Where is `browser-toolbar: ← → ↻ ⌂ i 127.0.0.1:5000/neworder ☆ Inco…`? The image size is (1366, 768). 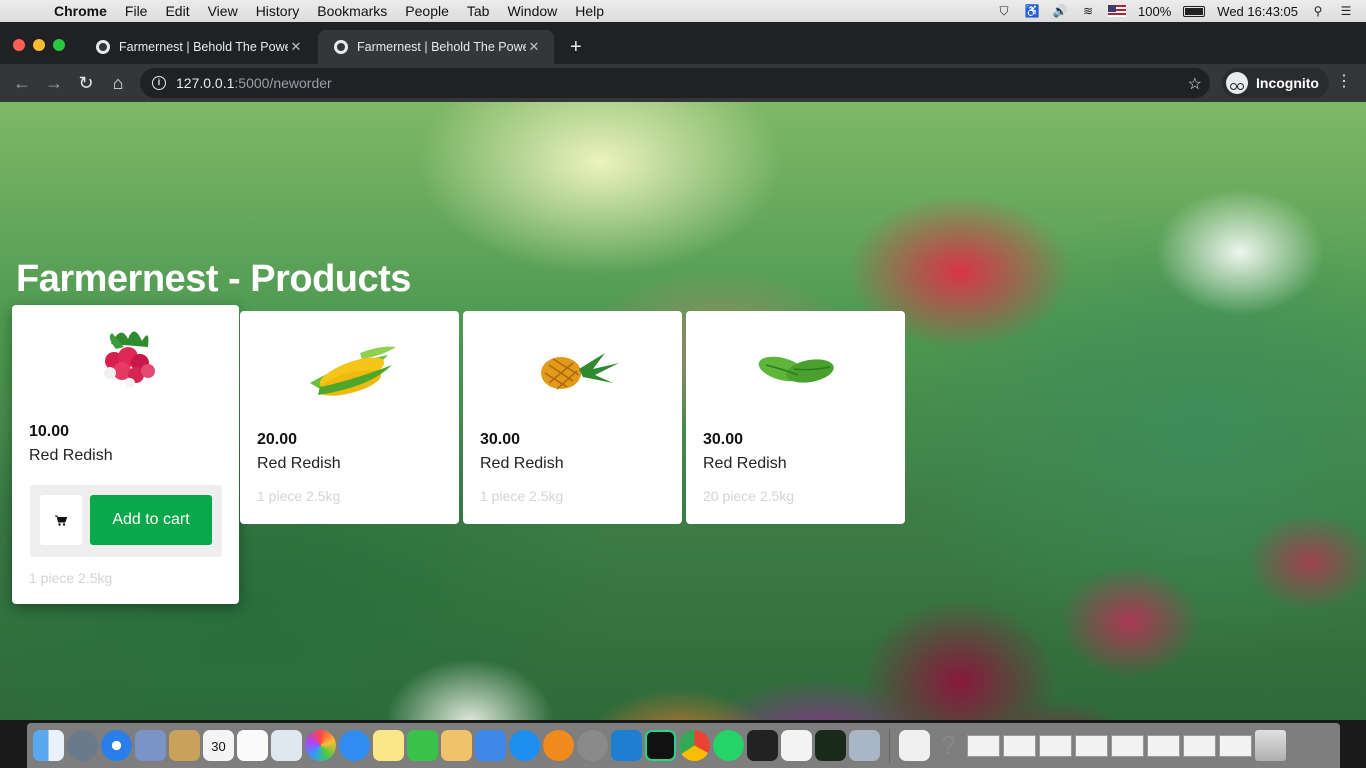 browser-toolbar: ← → ↻ ⌂ i 127.0.0.1:5000/neworder ☆ Inco… is located at coordinates (683, 83).